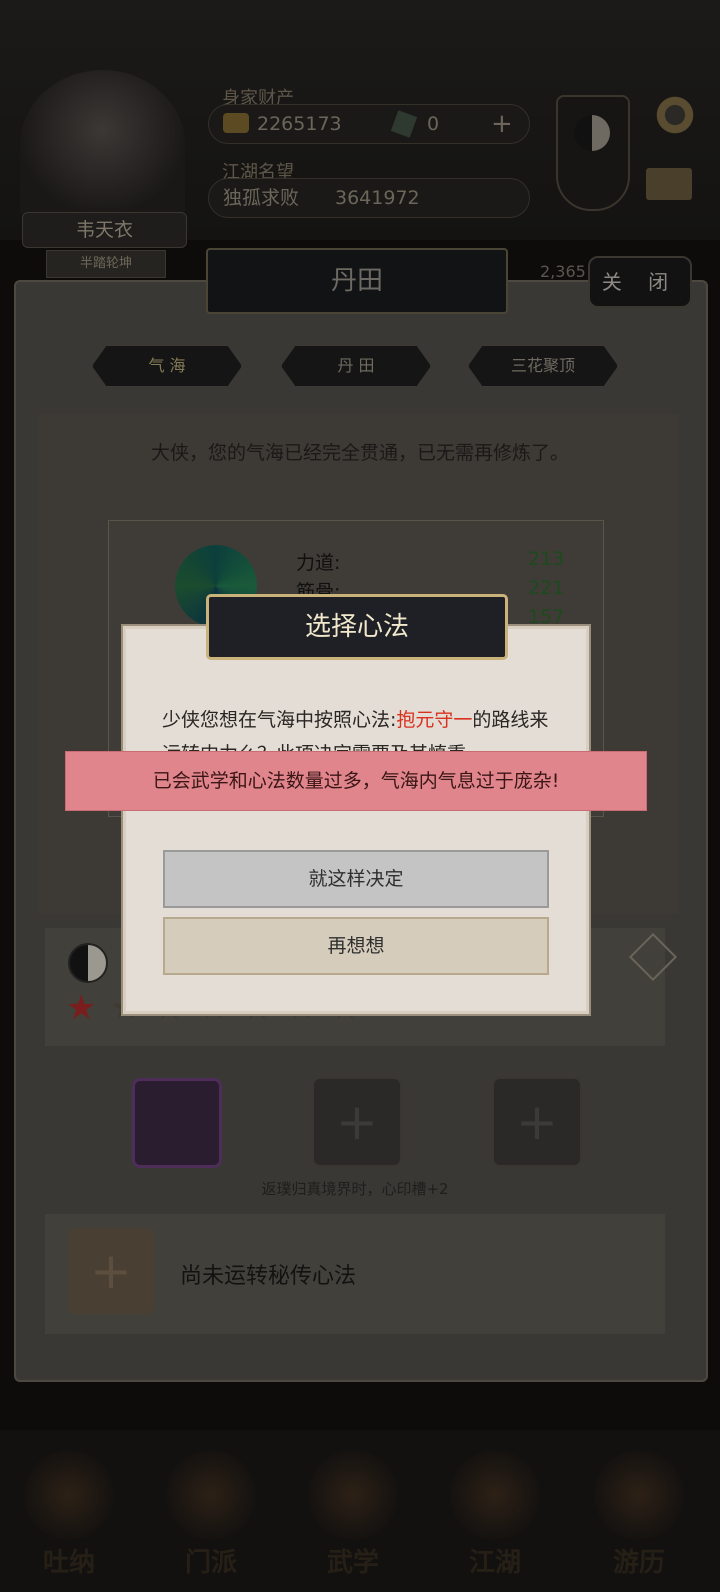 The image size is (720, 1592). I want to click on nav-youli-icon, so click(639, 1495).